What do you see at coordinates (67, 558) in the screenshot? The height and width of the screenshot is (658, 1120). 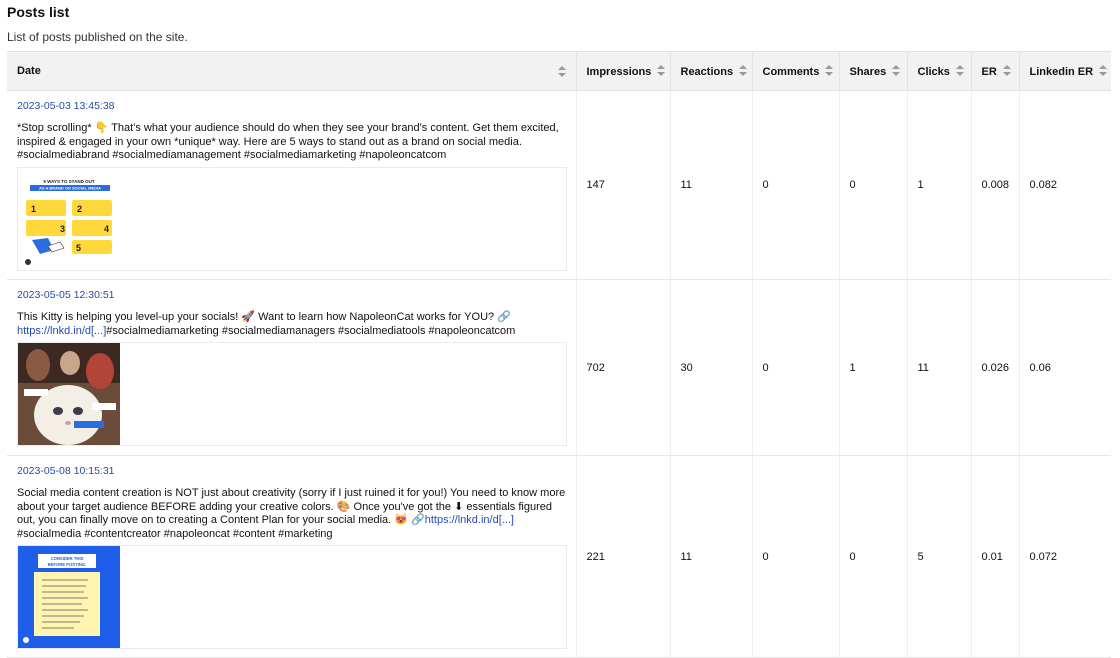 I see `svg-text: CONSIDER THIS` at bounding box center [67, 558].